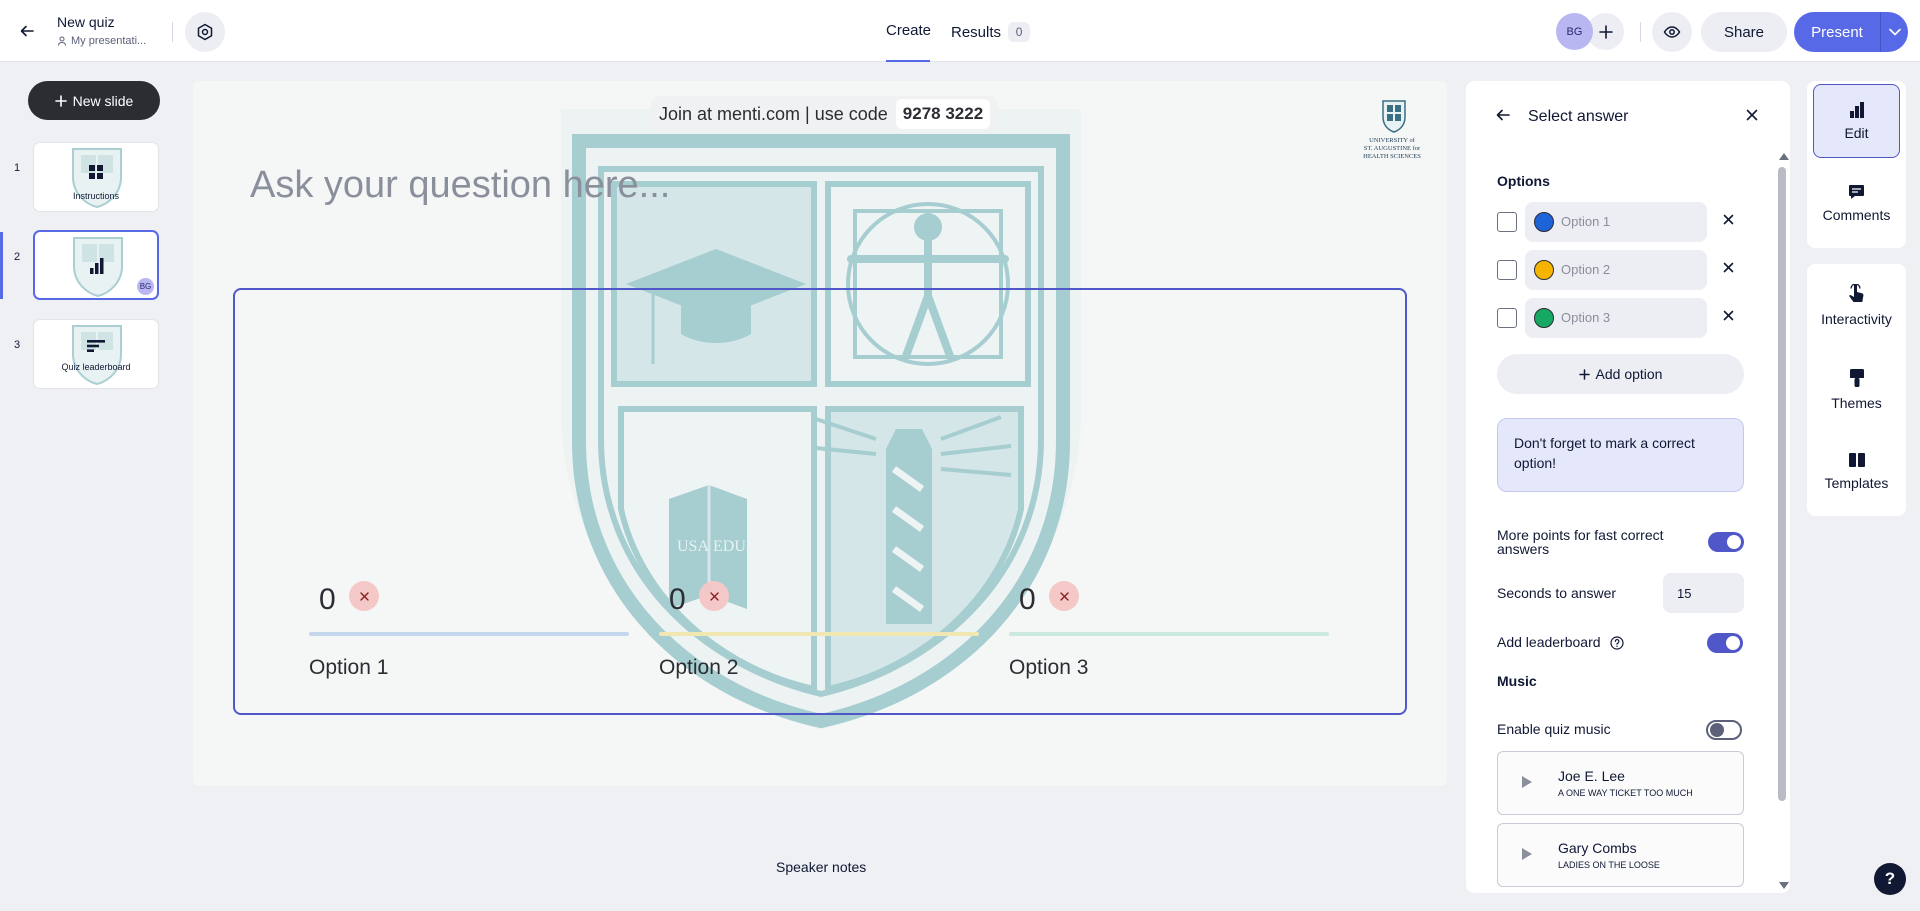 Image resolution: width=1920 pixels, height=911 pixels. What do you see at coordinates (1856, 132) in the screenshot?
I see `rail-edit-label: Edit` at bounding box center [1856, 132].